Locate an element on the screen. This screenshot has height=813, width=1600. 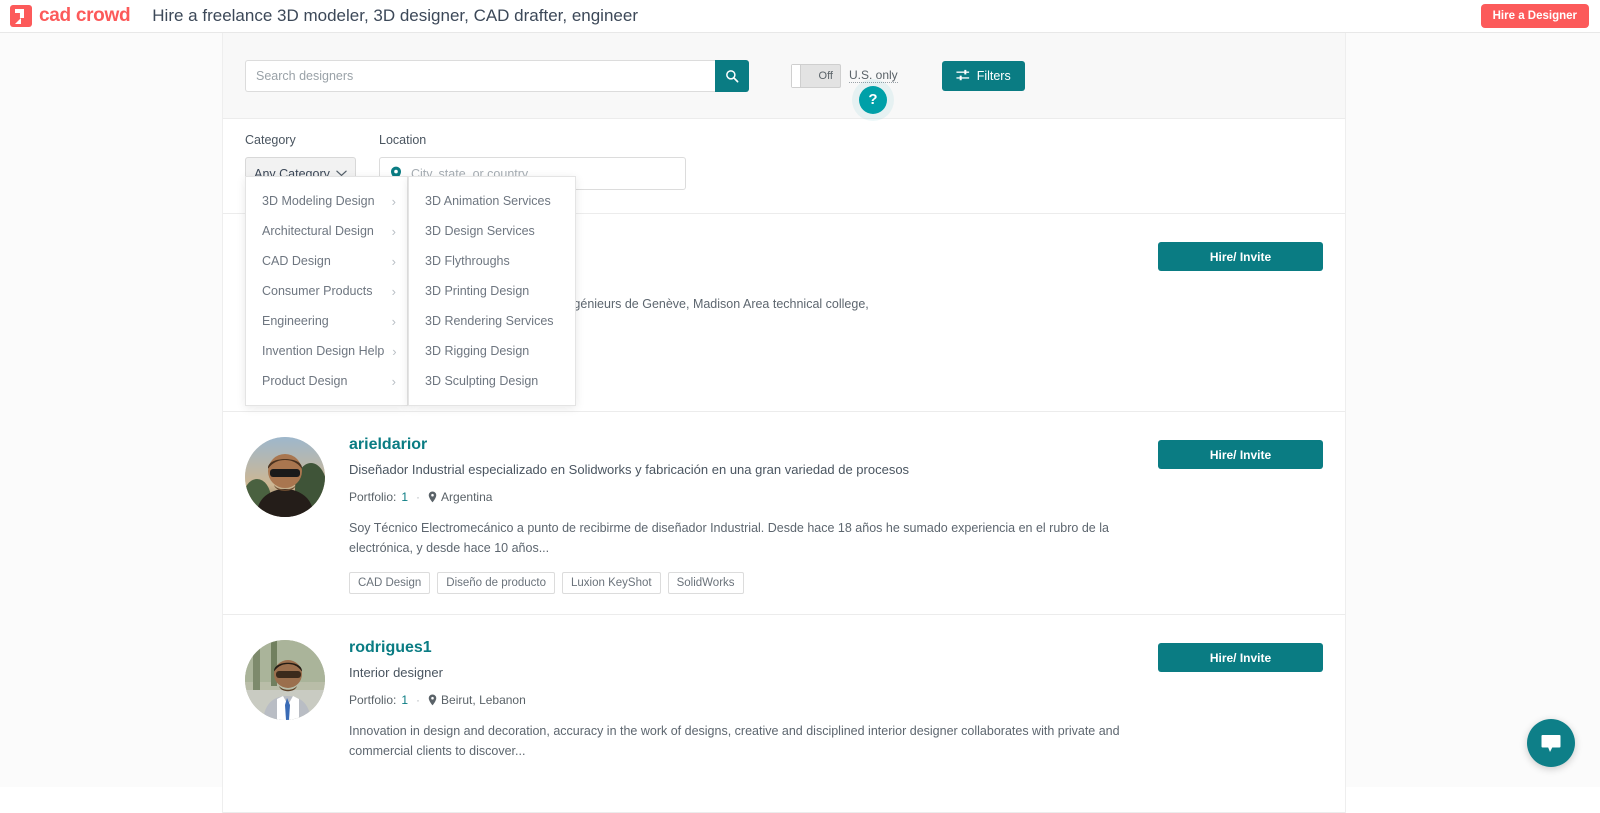
us-only-label: U.S. only is located at coordinates (873, 75).